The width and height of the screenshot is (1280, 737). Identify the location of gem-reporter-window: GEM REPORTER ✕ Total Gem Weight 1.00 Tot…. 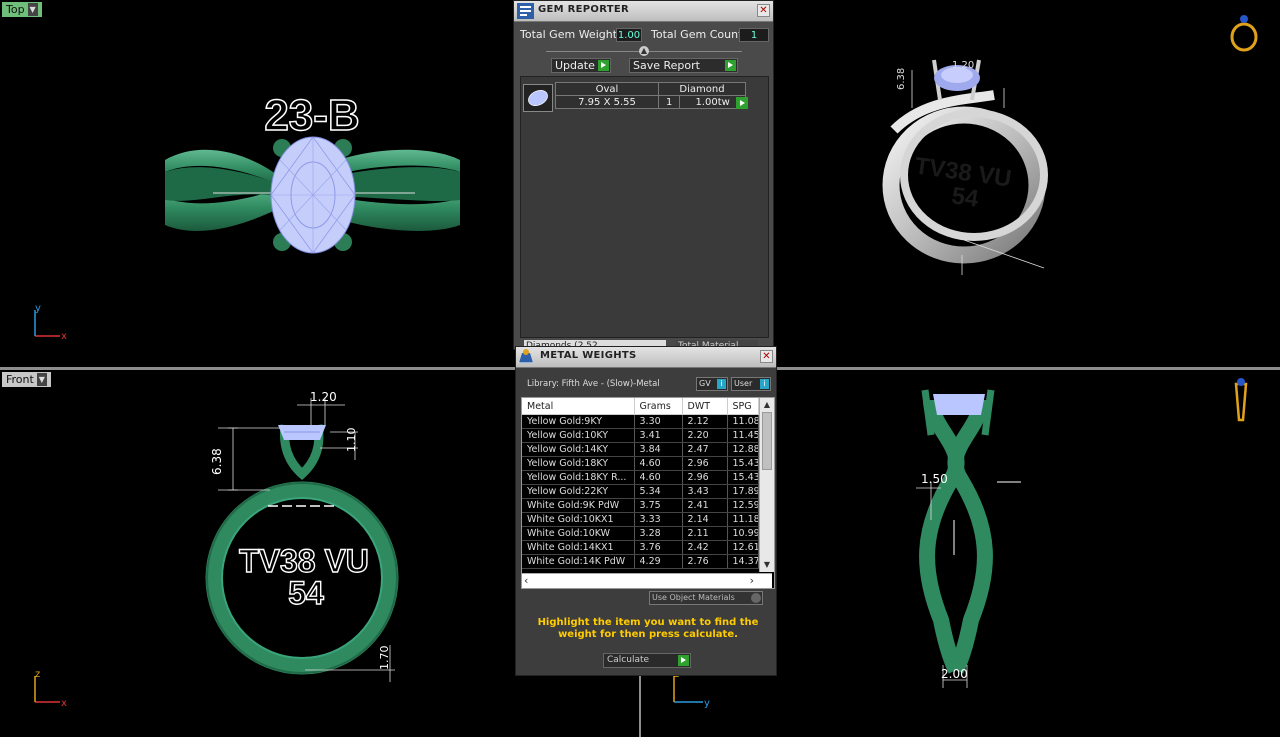
(643, 176).